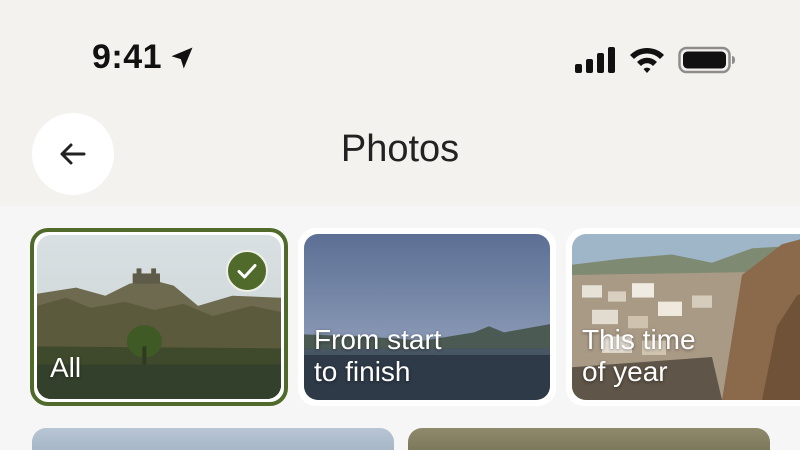 This screenshot has width=800, height=450. Describe the element at coordinates (127, 57) in the screenshot. I see `status-time: 9:41` at that location.